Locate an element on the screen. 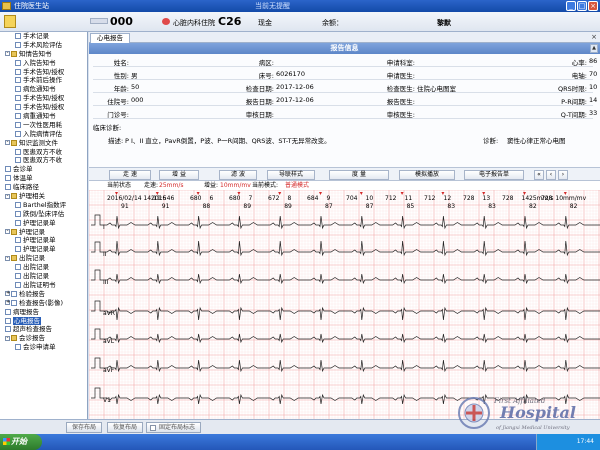  next-page-icon: › is located at coordinates (563, 175).